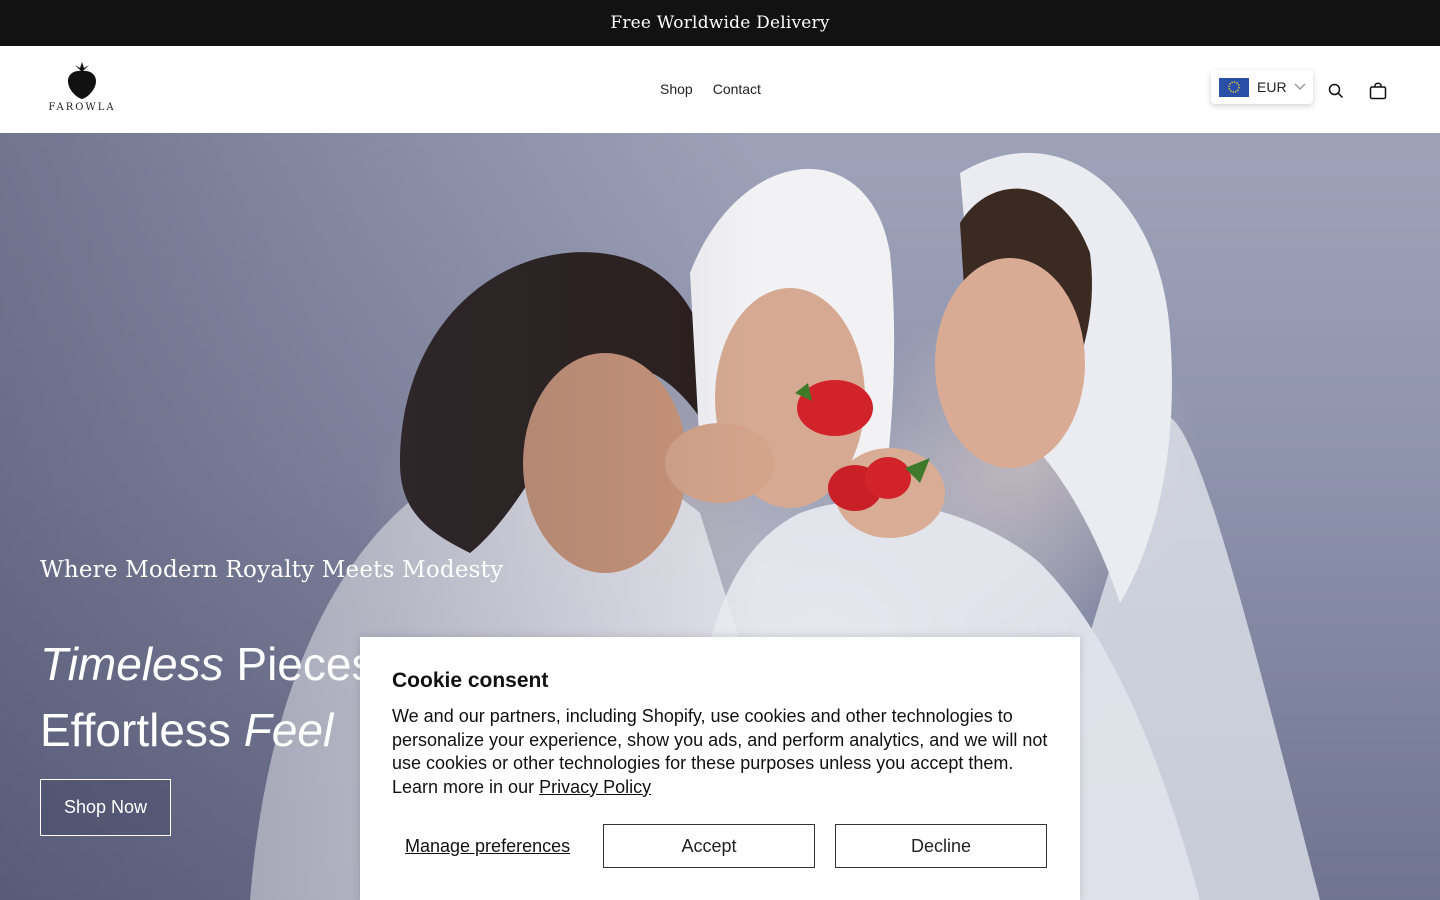 Image resolution: width=1440 pixels, height=900 pixels. What do you see at coordinates (82, 80) in the screenshot?
I see `strawberry-logo-icon` at bounding box center [82, 80].